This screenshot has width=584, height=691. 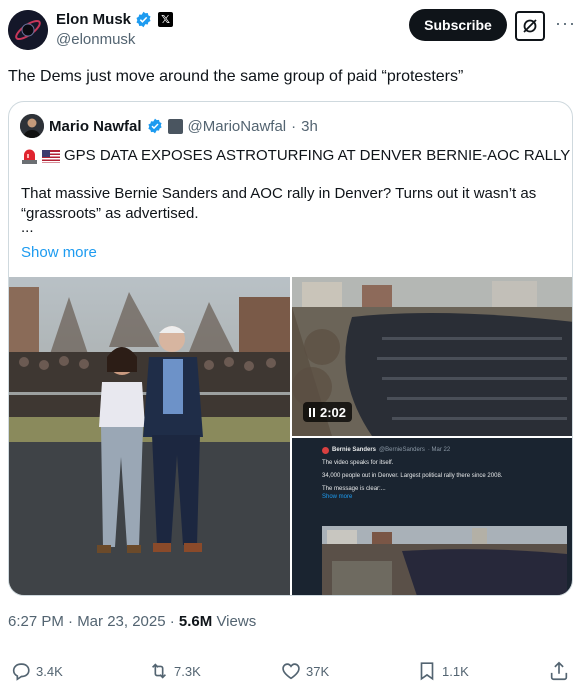 I want to click on repost-icon, so click(x=159, y=671).